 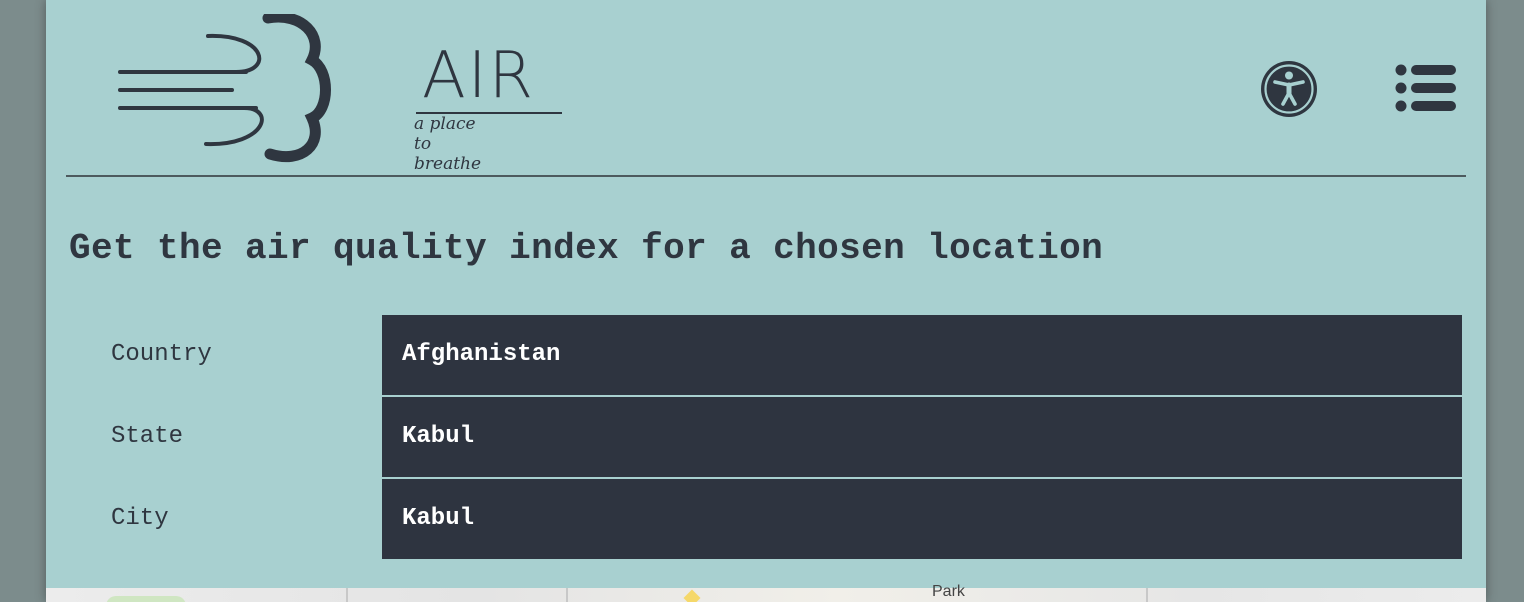 What do you see at coordinates (922, 519) in the screenshot?
I see `city-select: Kabul` at bounding box center [922, 519].